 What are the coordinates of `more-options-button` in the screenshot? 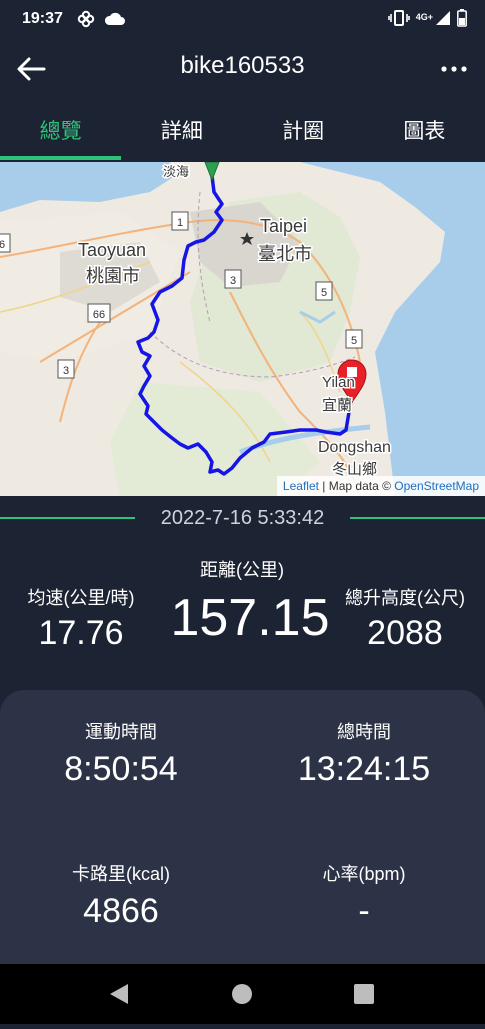 It's located at (454, 69).